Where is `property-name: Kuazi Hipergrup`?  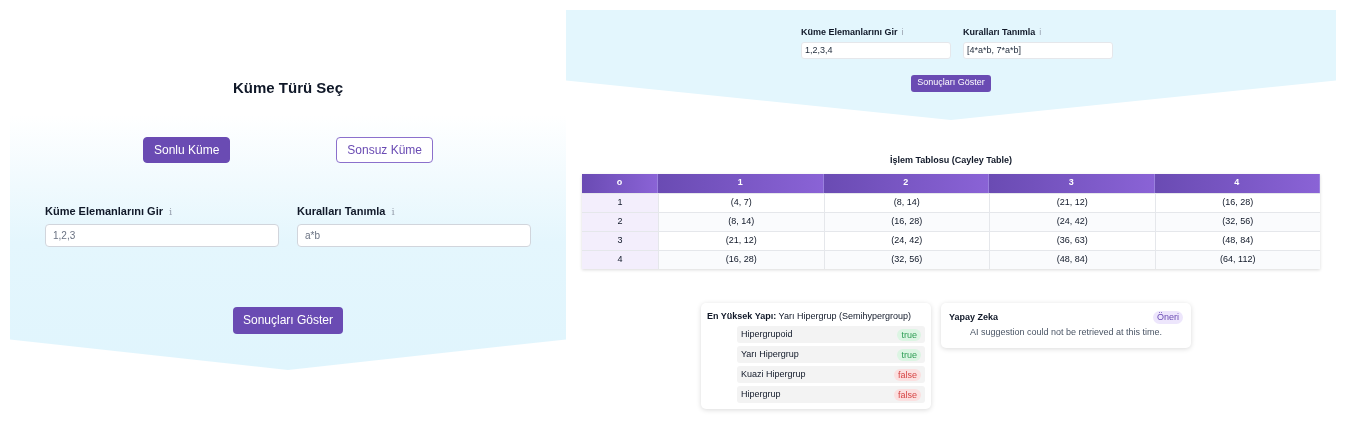
property-name: Kuazi Hipergrup is located at coordinates (773, 374).